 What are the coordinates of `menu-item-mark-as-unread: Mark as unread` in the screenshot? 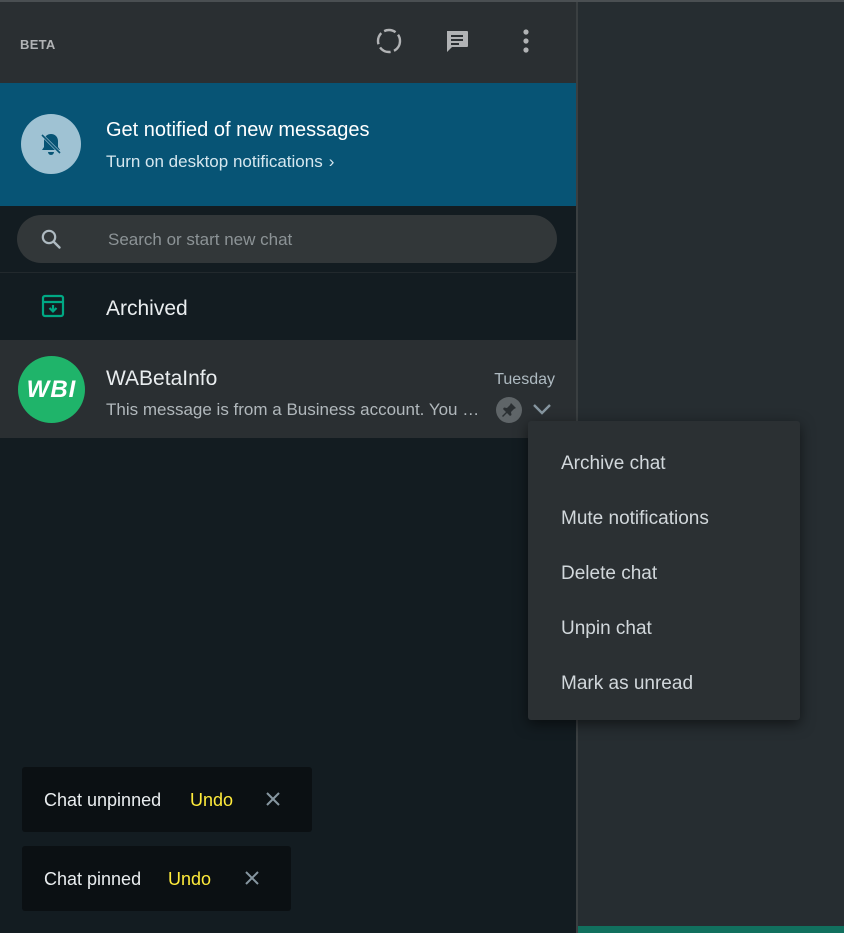 It's located at (664, 682).